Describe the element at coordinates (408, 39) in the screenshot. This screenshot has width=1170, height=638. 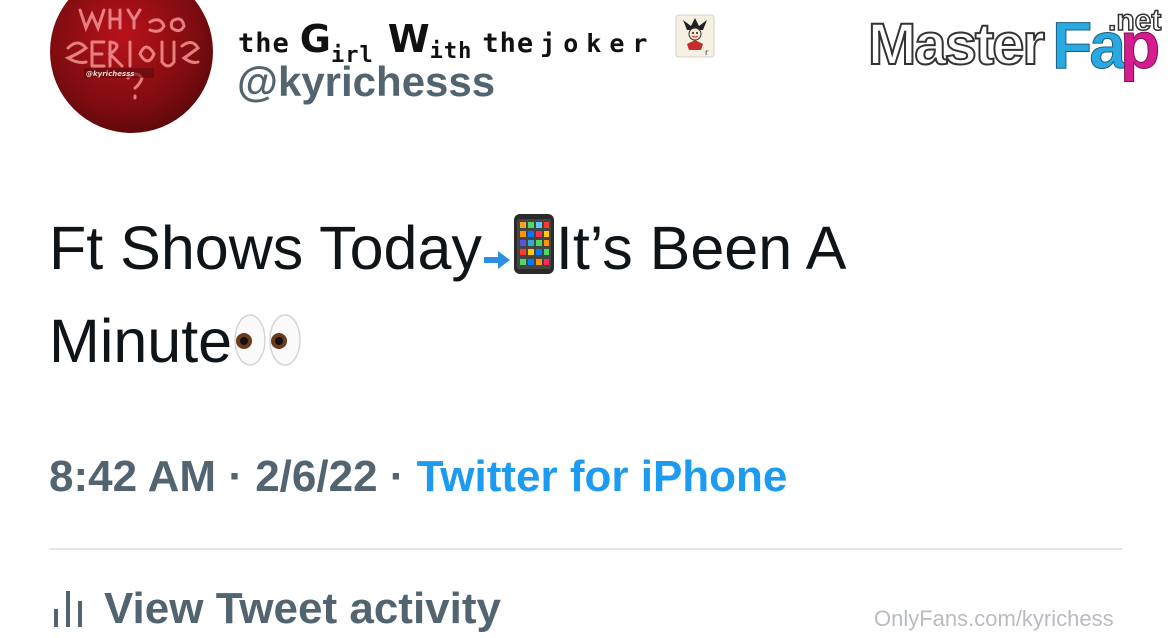
I see `display-name-w: W` at that location.